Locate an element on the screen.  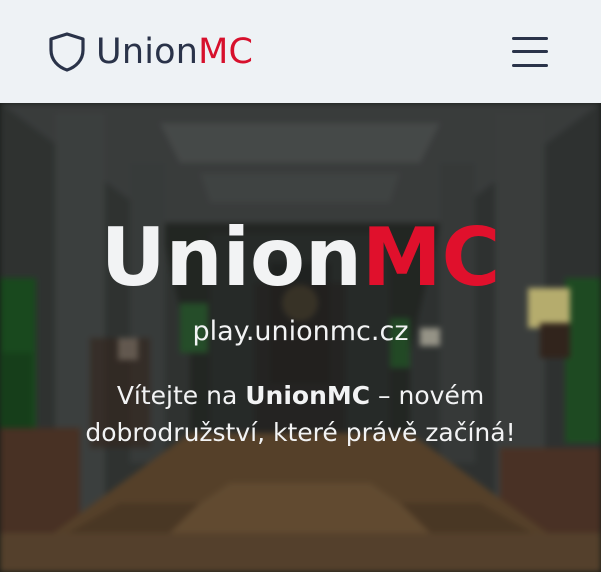
shield-icon is located at coordinates (67, 51).